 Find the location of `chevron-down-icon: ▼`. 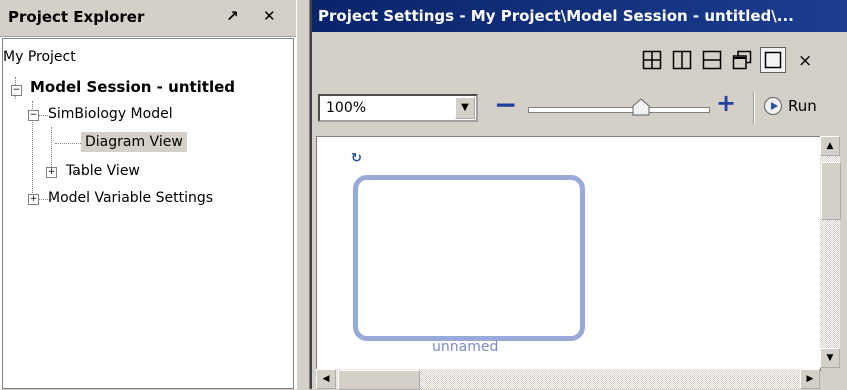

chevron-down-icon: ▼ is located at coordinates (465, 108).